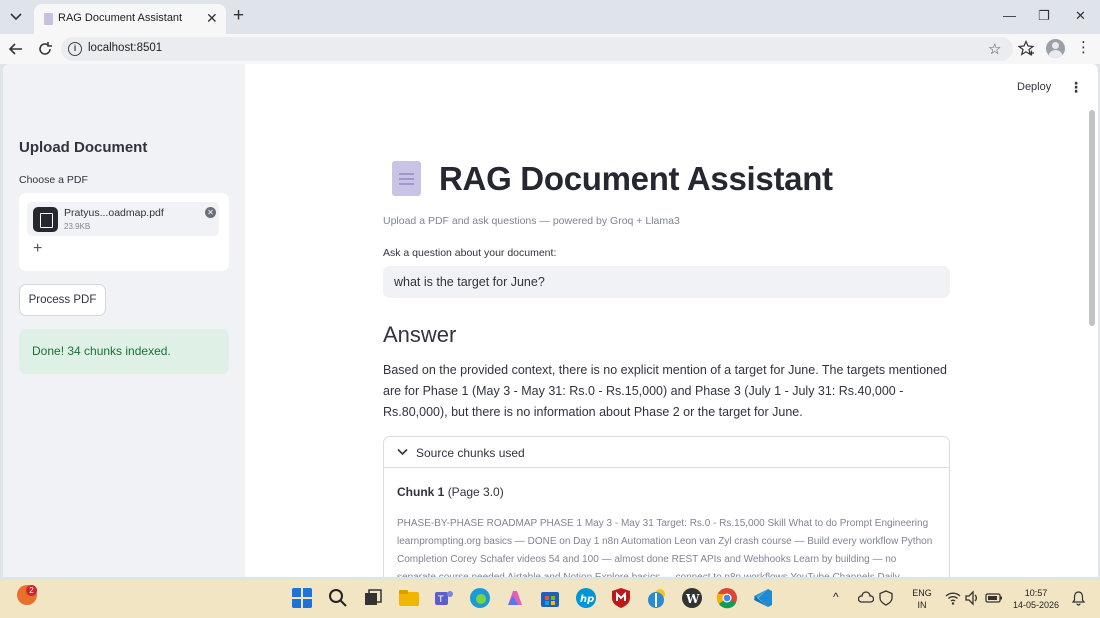 Image resolution: width=1100 pixels, height=618 pixels. Describe the element at coordinates (994, 598) in the screenshot. I see `battery-icon` at that location.